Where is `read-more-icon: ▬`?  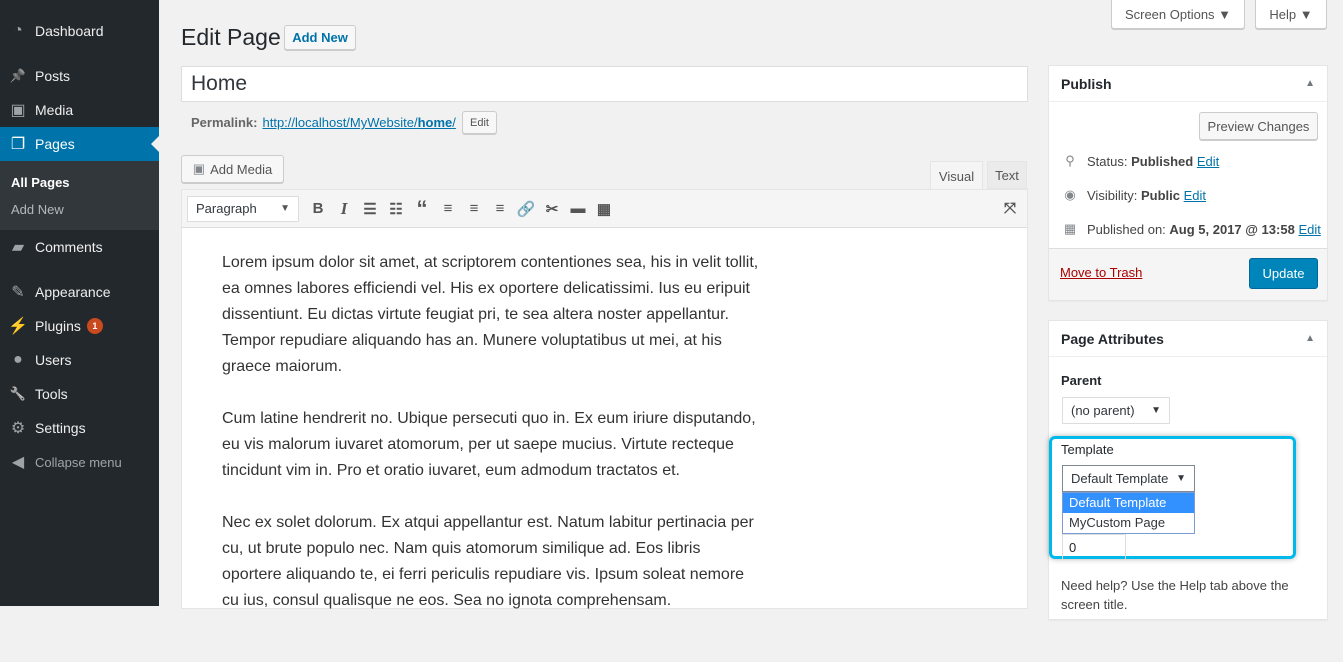
read-more-icon: ▬ is located at coordinates (578, 208).